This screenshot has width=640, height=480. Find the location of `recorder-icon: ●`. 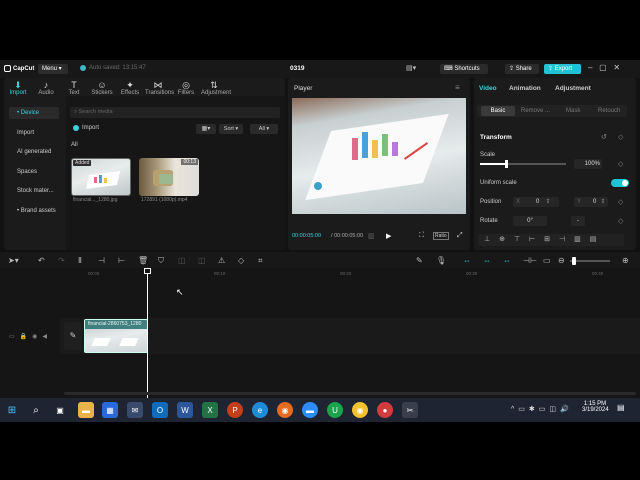

recorder-icon: ● is located at coordinates (385, 410).